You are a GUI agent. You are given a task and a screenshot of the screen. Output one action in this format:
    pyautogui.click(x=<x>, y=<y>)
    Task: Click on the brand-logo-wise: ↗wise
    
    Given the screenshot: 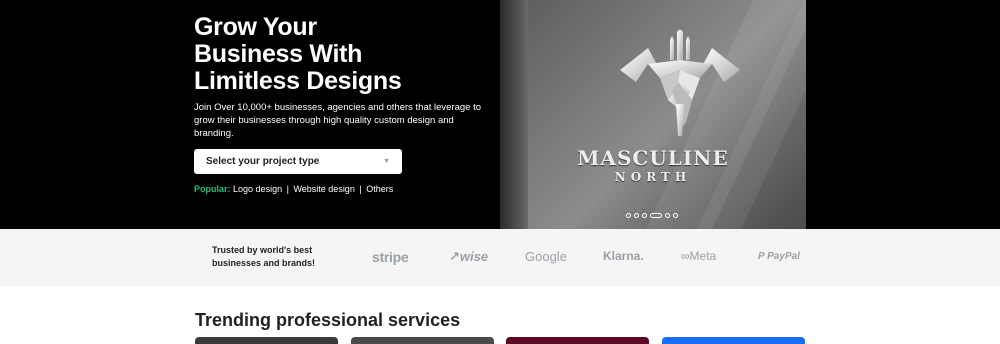 What is the action you would take?
    pyautogui.click(x=469, y=256)
    